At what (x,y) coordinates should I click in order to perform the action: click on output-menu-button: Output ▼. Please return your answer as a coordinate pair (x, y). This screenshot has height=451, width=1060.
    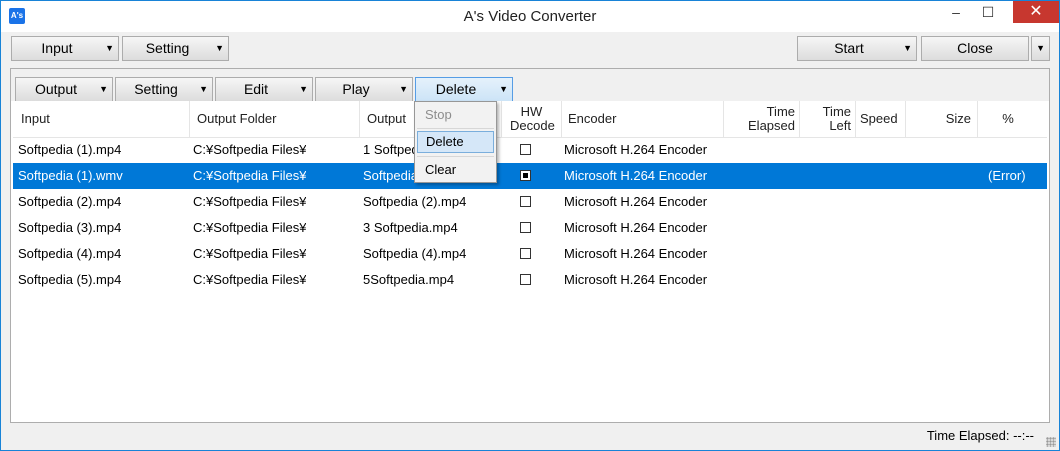
    Looking at the image, I should click on (64, 89).